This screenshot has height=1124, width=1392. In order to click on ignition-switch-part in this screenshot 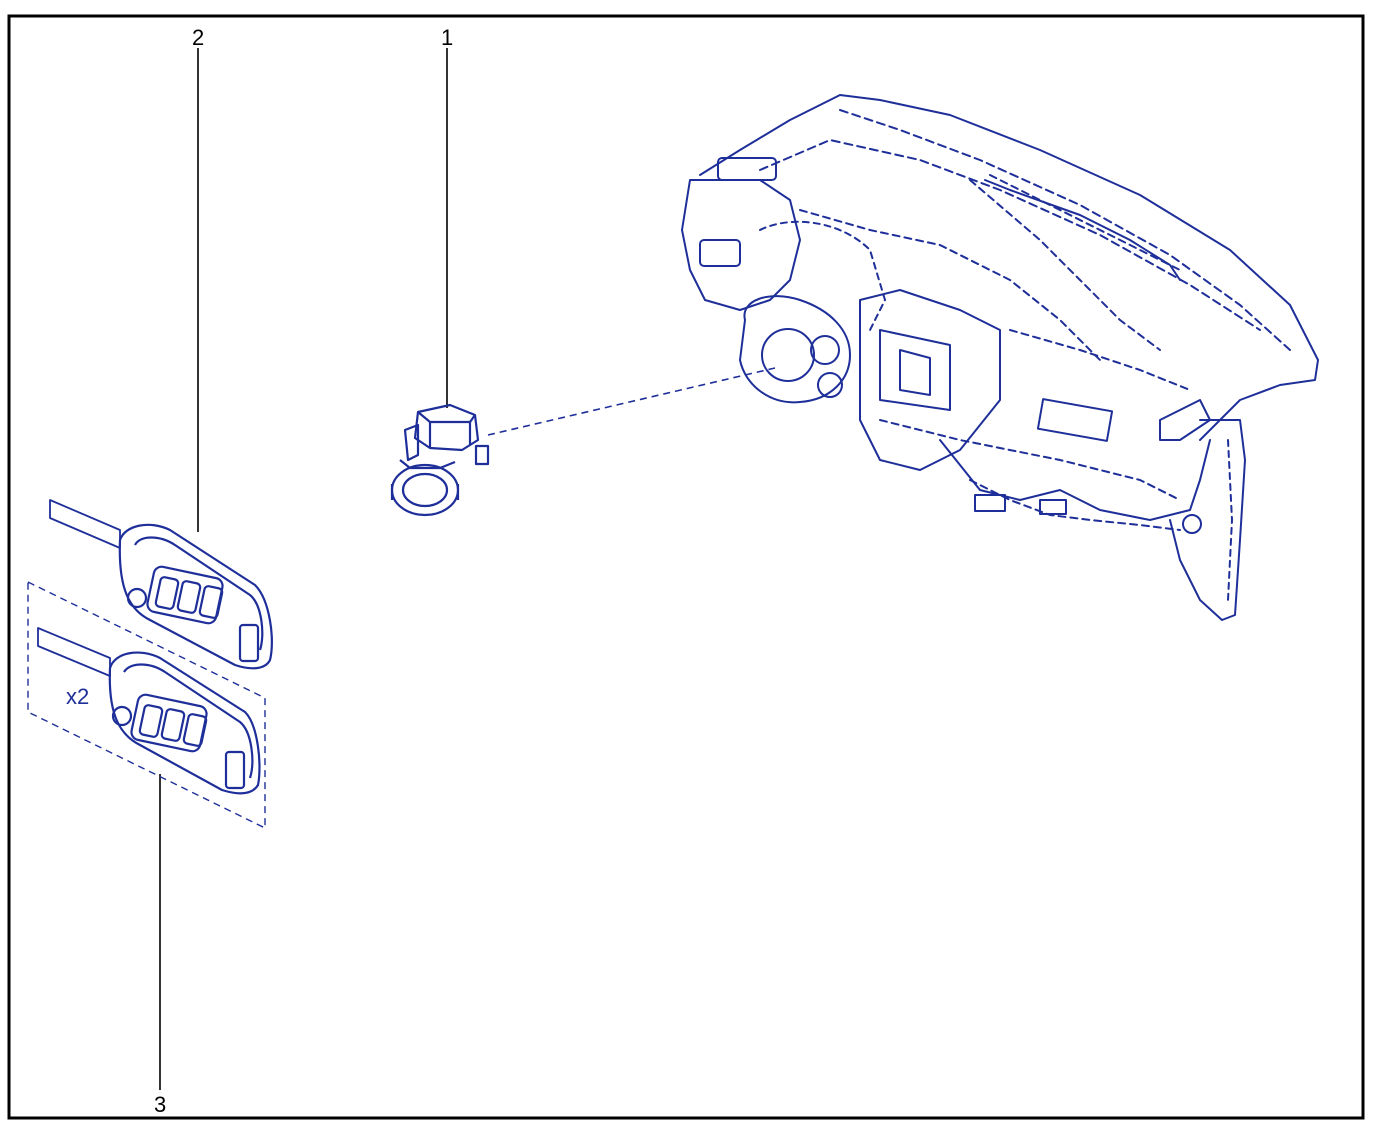, I will do `click(440, 460)`.